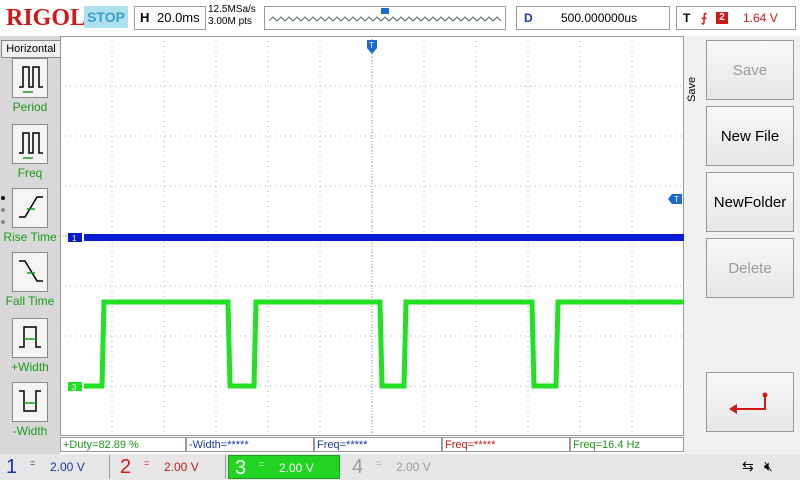 This screenshot has width=800, height=480. Describe the element at coordinates (46, 18) in the screenshot. I see `rigol-logo: RIGOL` at that location.